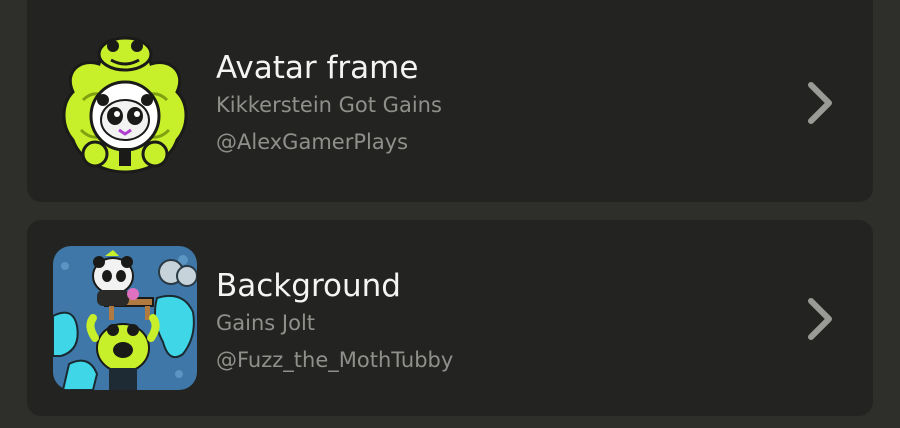  Describe the element at coordinates (125, 102) in the screenshot. I see `frog-avatar-frame-icon` at that location.